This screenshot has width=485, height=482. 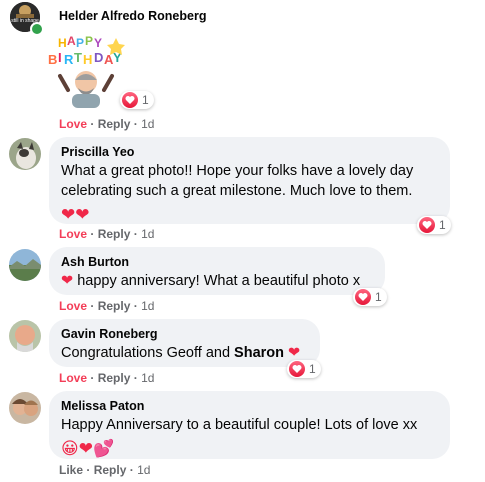 What do you see at coordinates (60, 57) in the screenshot?
I see `svg-text: I` at bounding box center [60, 57].